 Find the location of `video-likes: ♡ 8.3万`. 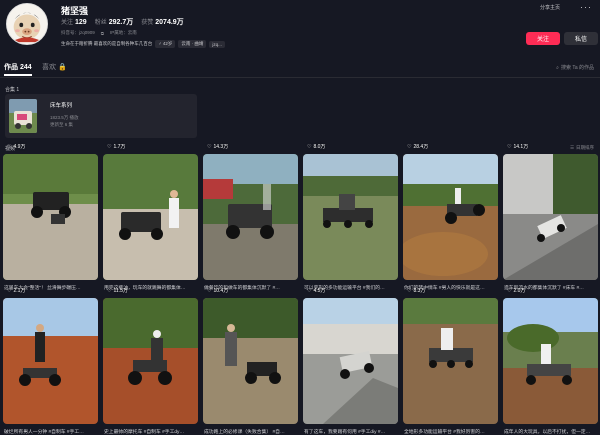

video-likes: ♡ 8.3万 is located at coordinates (416, 291).